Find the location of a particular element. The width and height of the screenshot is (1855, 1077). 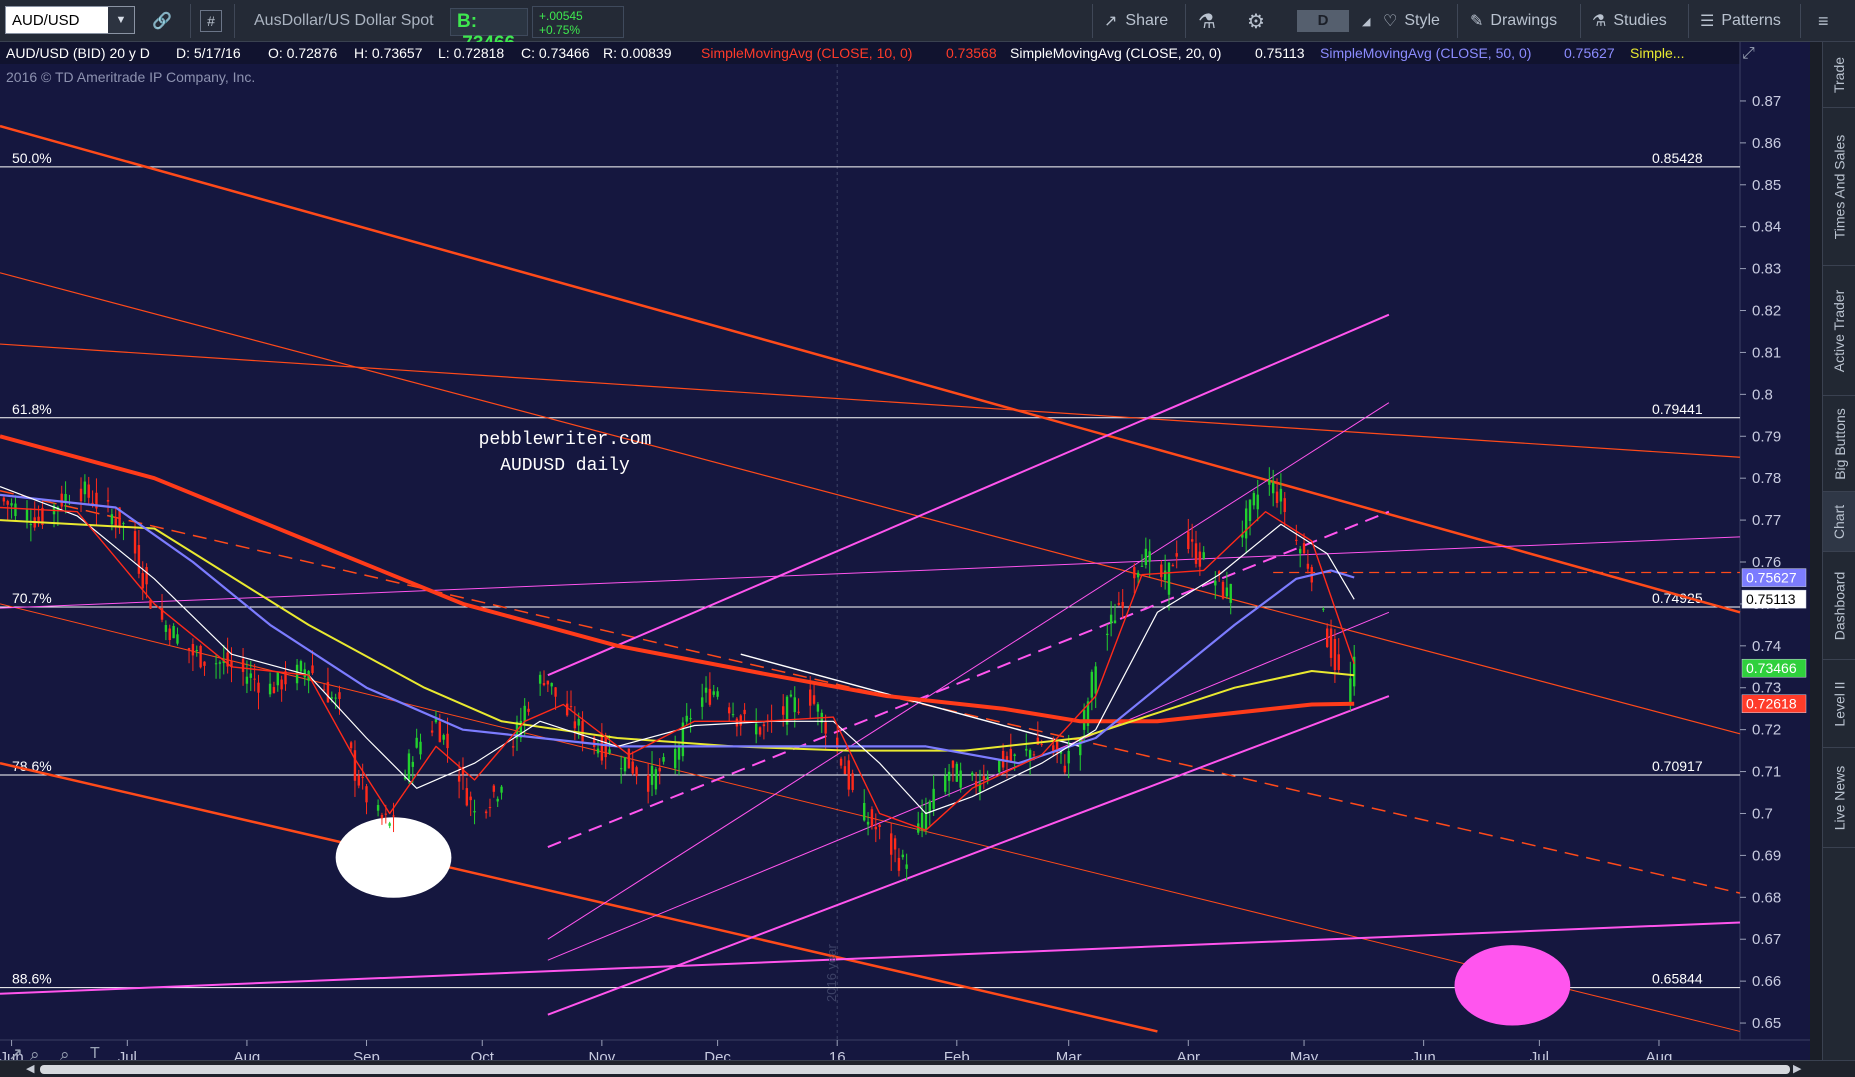

drawings-button: ✎ Drawings is located at coordinates (1513, 21).